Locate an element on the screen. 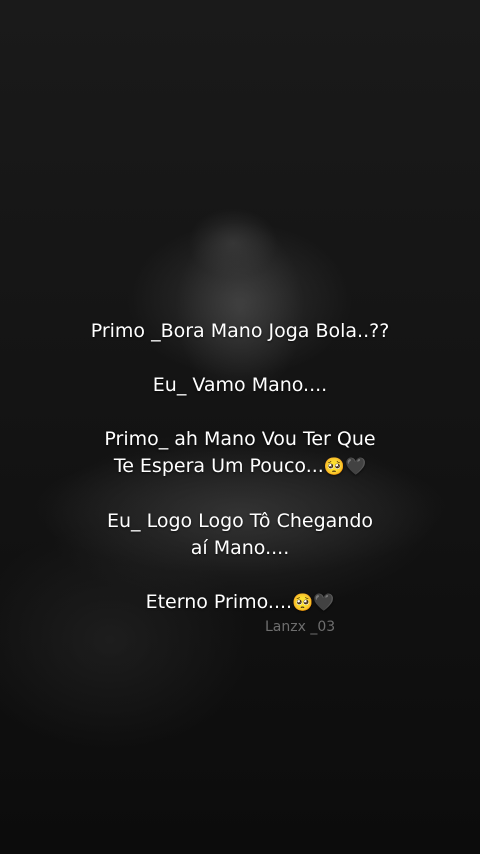 The height and width of the screenshot is (854, 480). quote-line-7: Eterno Primo....🥺🖤 is located at coordinates (240, 603).